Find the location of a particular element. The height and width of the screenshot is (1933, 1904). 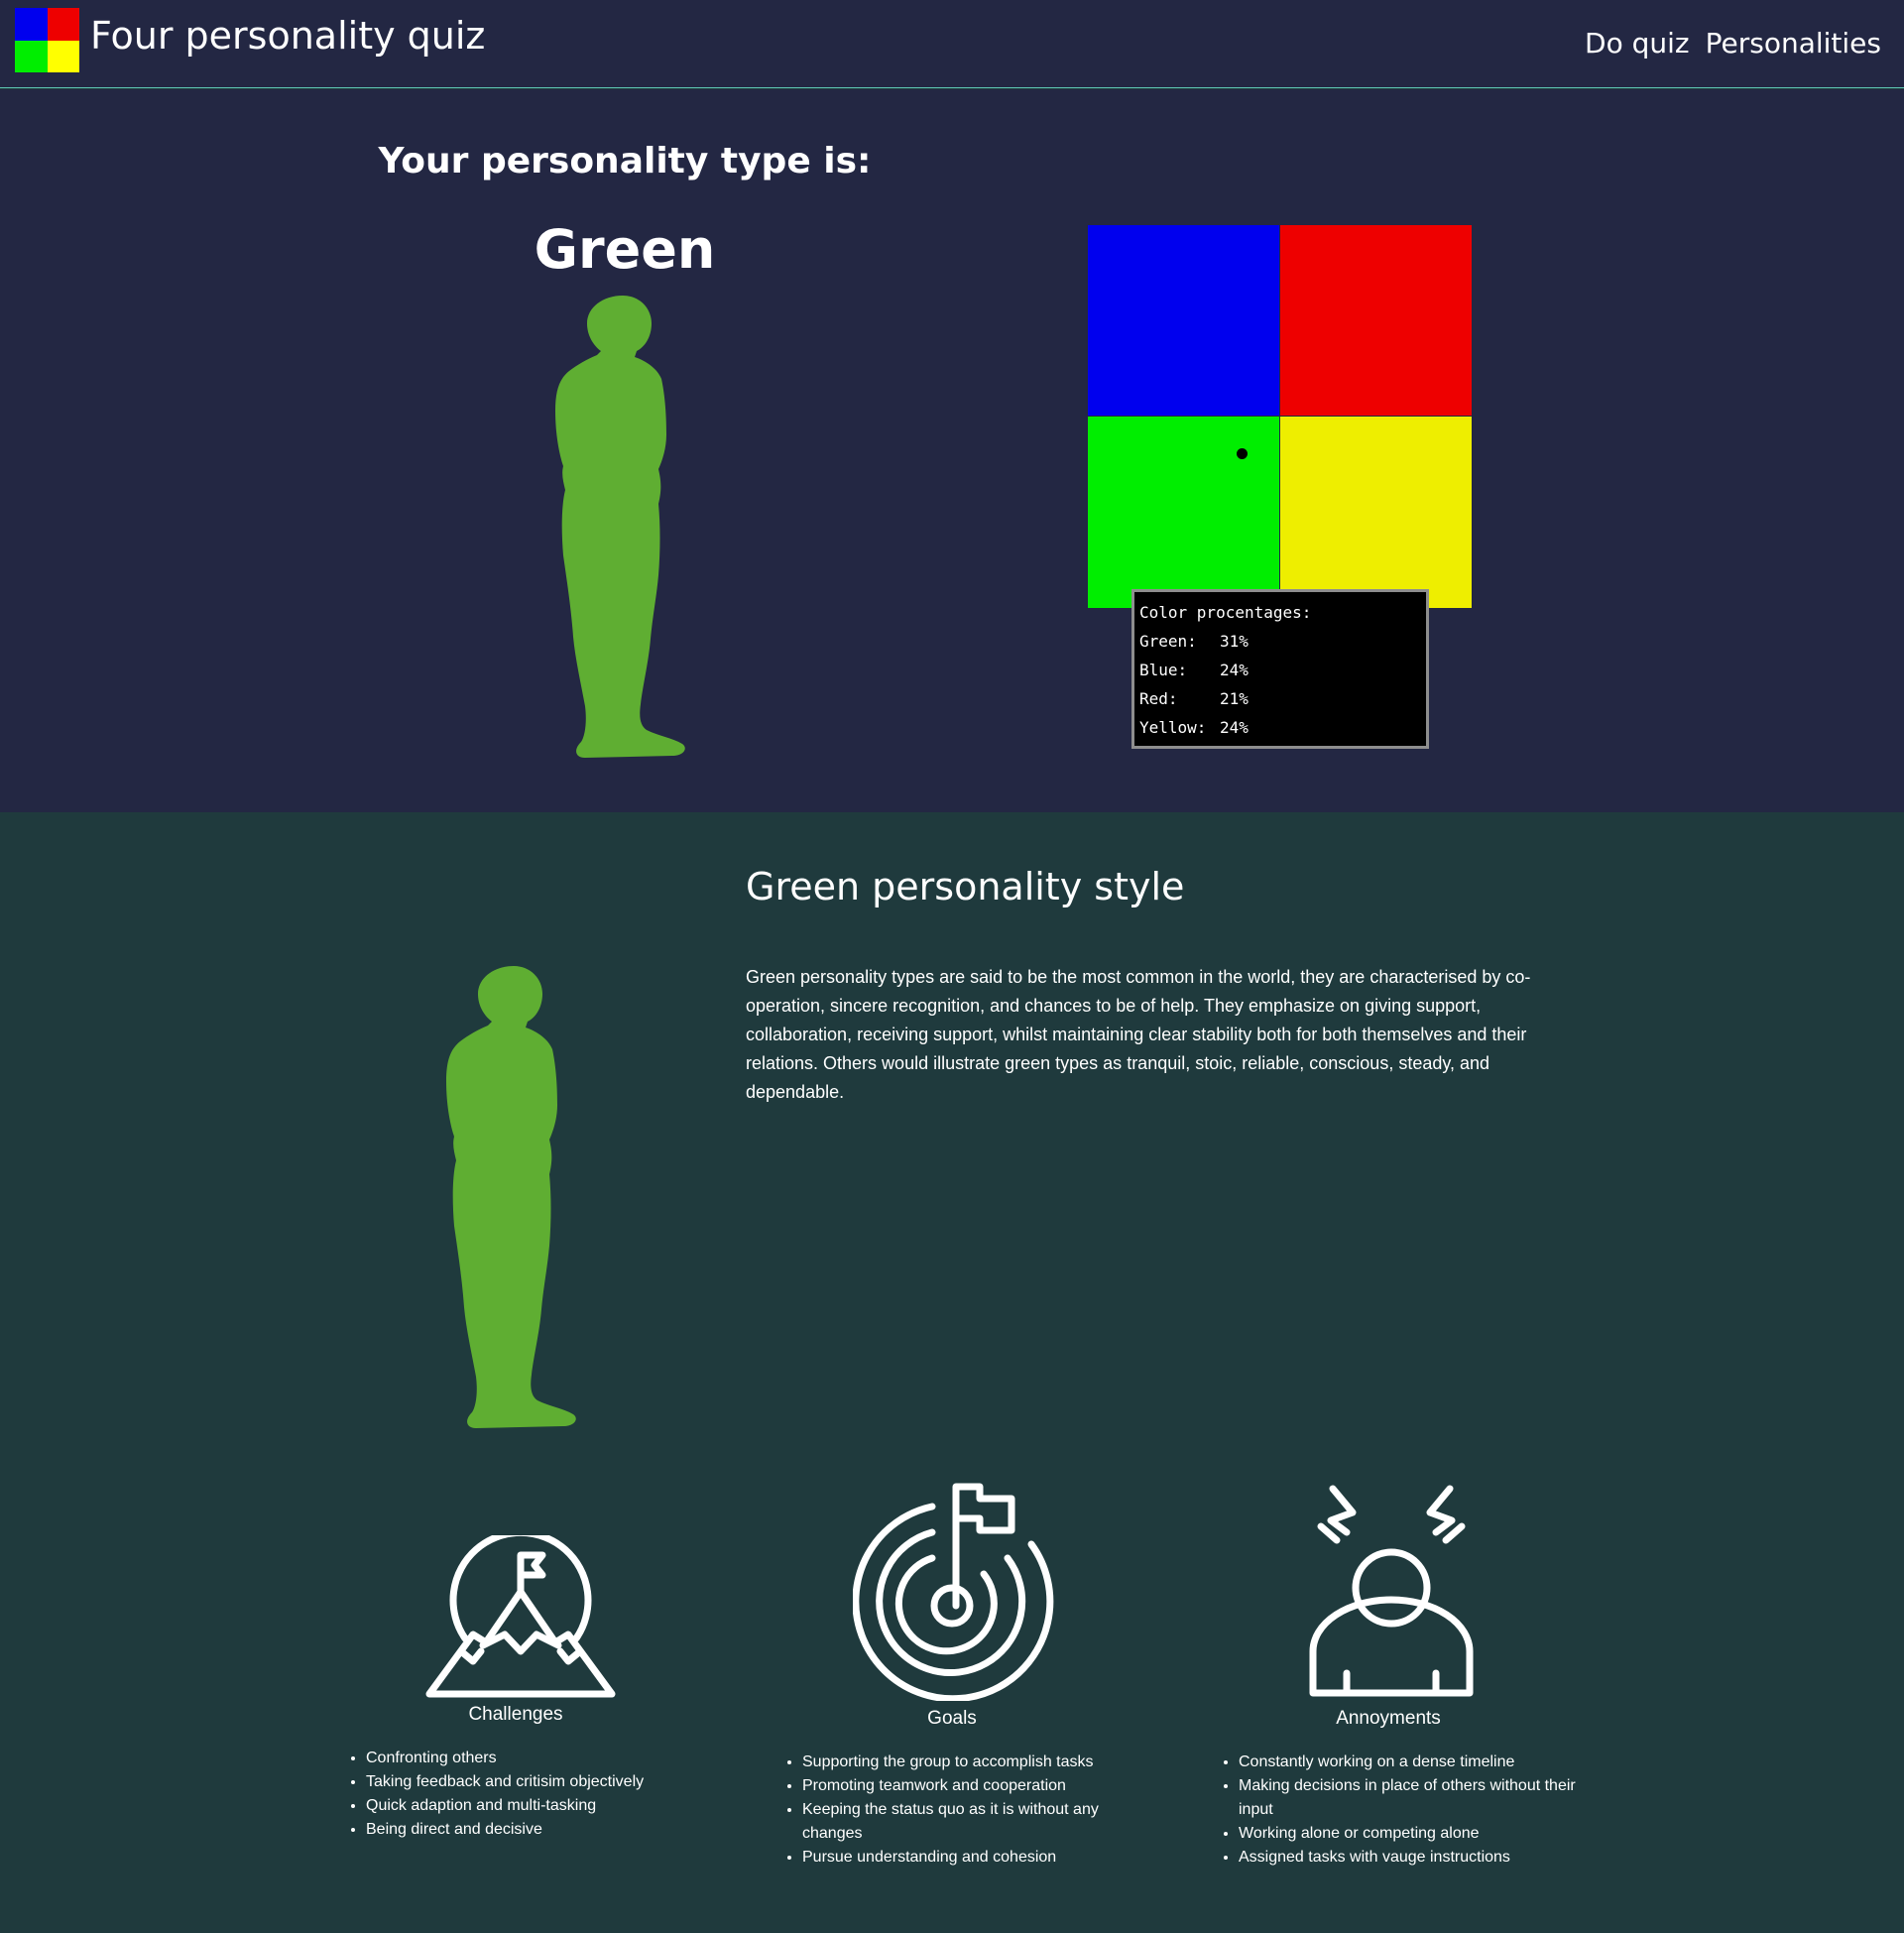

list-item: Quick adaption and multi-tasking is located at coordinates (535, 1806).